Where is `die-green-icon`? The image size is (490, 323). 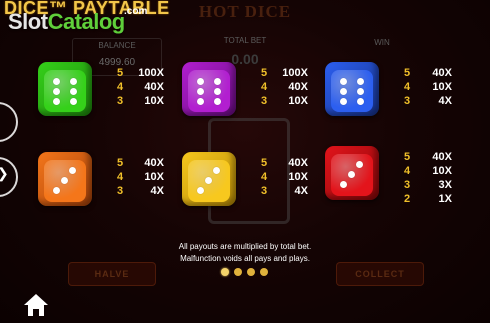 die-green-icon is located at coordinates (65, 89).